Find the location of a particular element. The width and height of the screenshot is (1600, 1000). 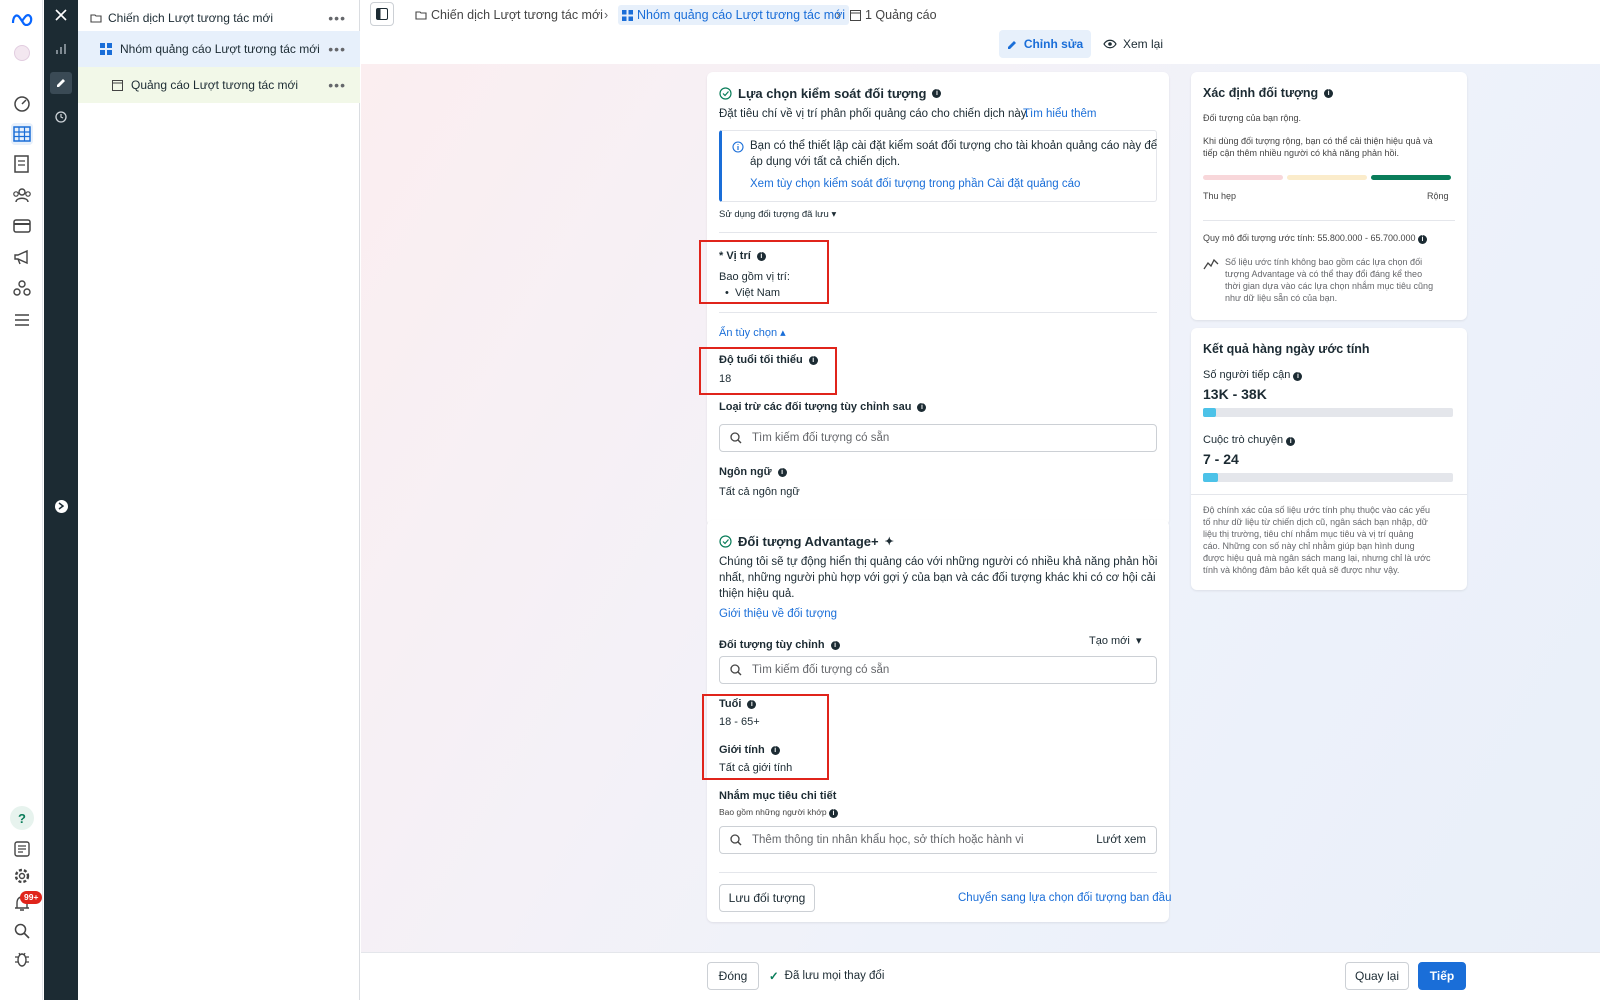

tree-item-label: Nhóm quảng cáo Lượt tương tác mới is located at coordinates (220, 49).